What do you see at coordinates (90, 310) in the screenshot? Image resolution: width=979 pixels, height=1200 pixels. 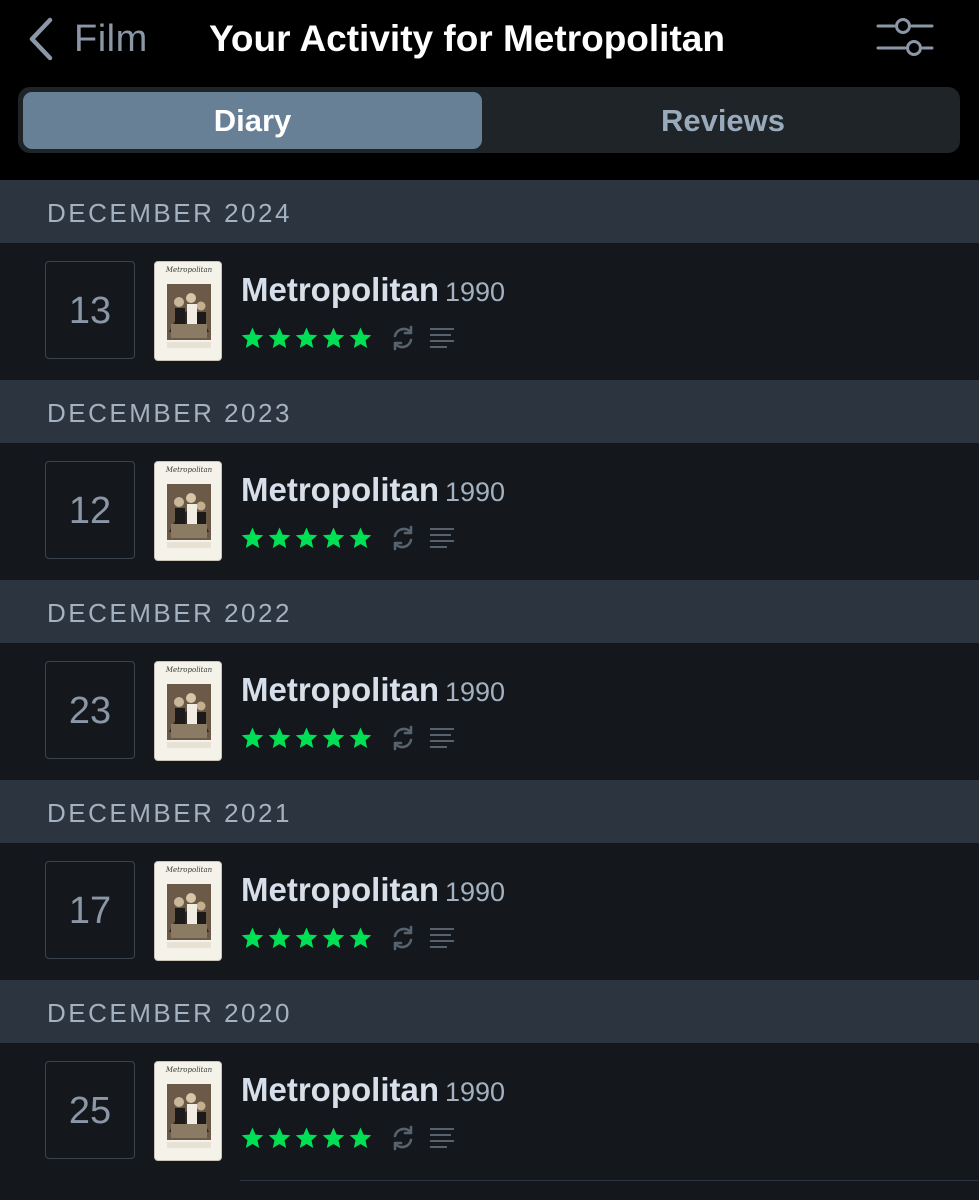 I see `day-number: 13` at bounding box center [90, 310].